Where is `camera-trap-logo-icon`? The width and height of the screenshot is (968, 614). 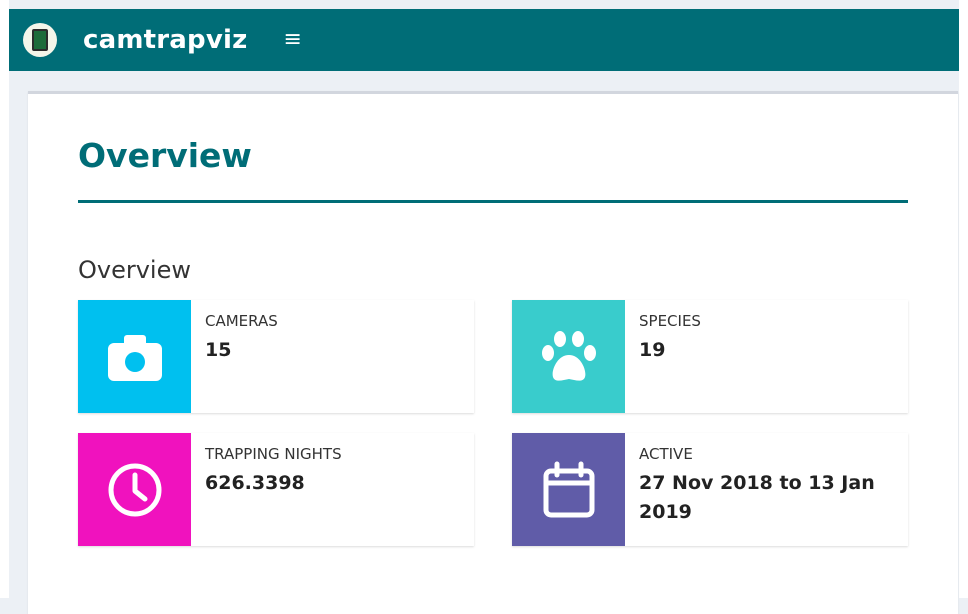 camera-trap-logo-icon is located at coordinates (40, 40).